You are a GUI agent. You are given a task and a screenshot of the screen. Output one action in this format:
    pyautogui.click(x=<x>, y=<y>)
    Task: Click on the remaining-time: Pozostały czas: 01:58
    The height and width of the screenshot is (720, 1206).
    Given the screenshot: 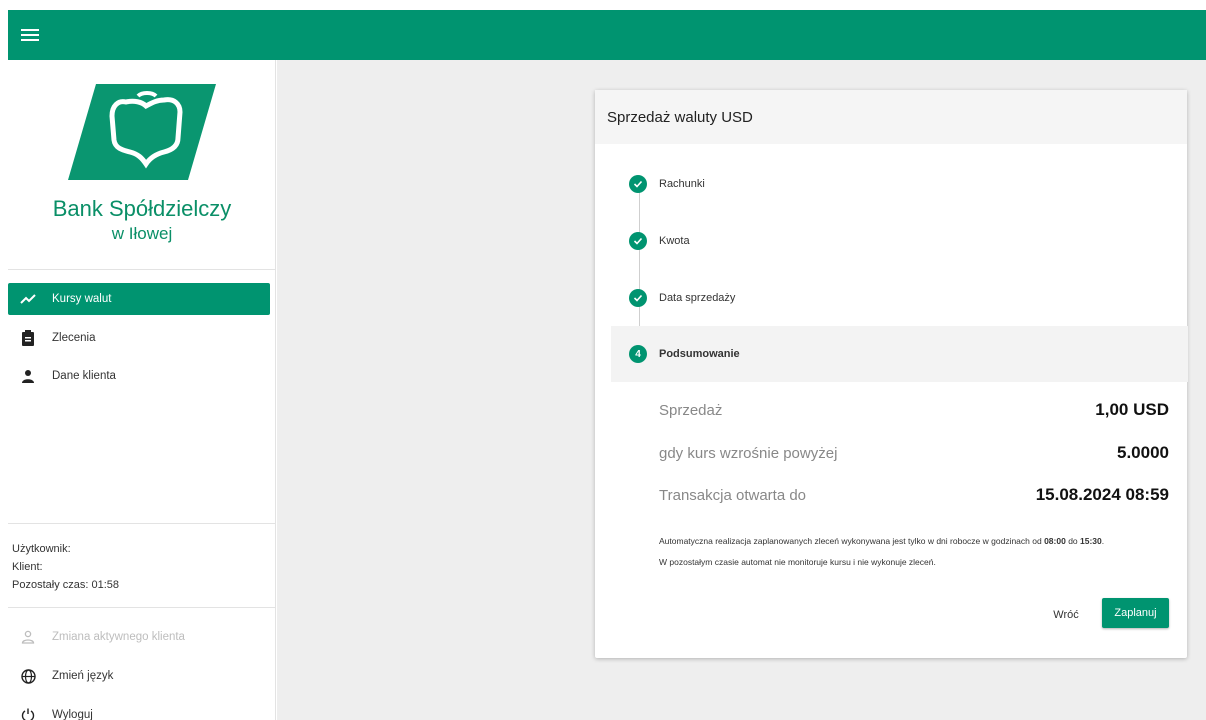 What is the action you would take?
    pyautogui.click(x=66, y=585)
    